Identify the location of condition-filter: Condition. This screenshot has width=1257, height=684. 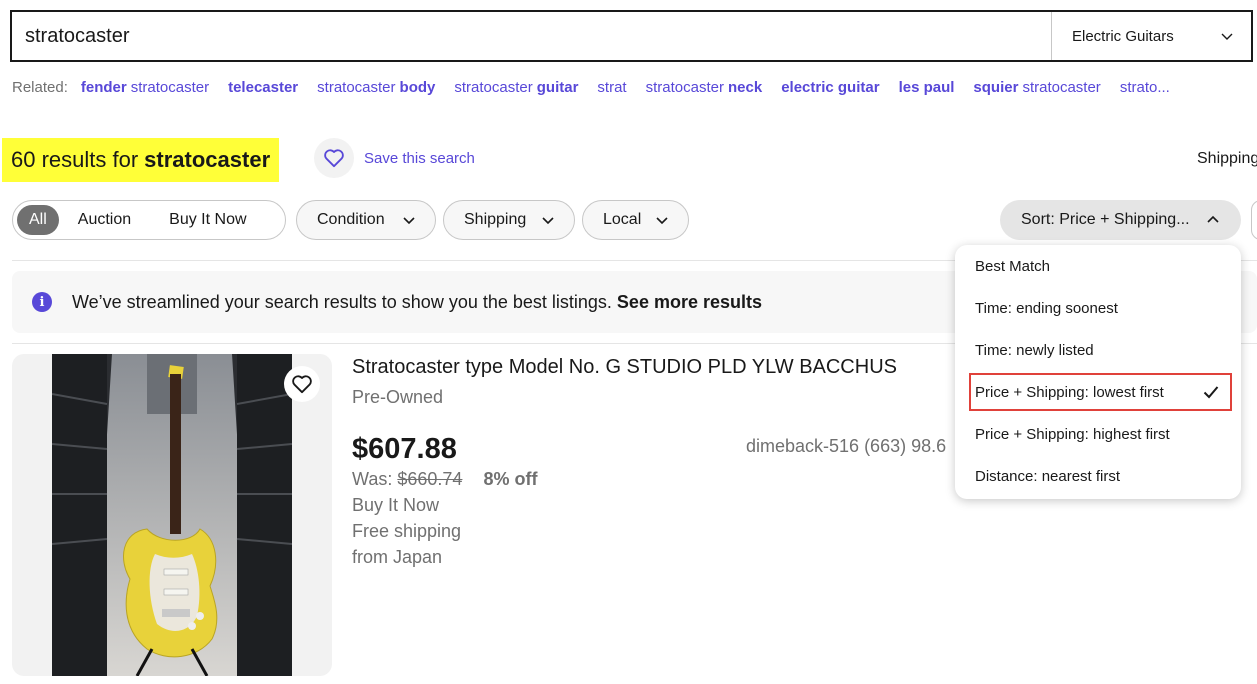
(366, 220).